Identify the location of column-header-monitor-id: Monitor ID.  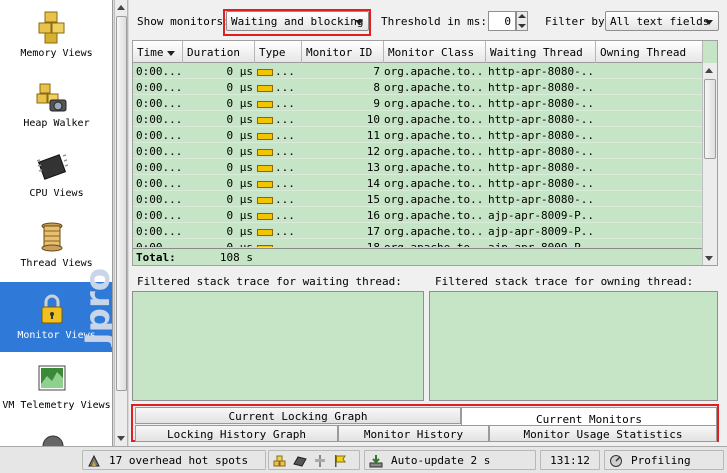
(343, 52).